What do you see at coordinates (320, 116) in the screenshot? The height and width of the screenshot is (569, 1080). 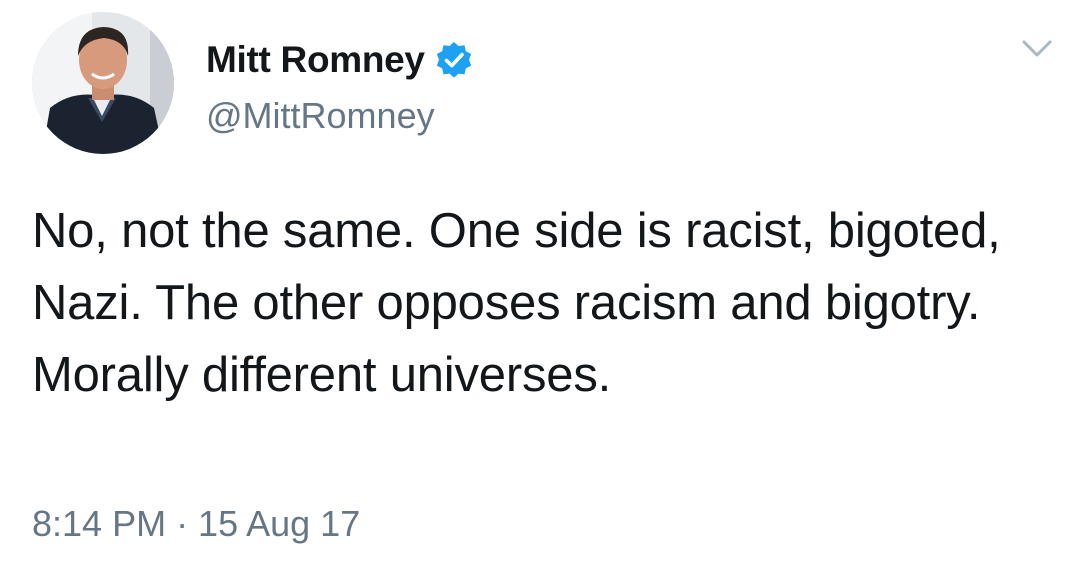 I see `author-handle: @MittRomney` at bounding box center [320, 116].